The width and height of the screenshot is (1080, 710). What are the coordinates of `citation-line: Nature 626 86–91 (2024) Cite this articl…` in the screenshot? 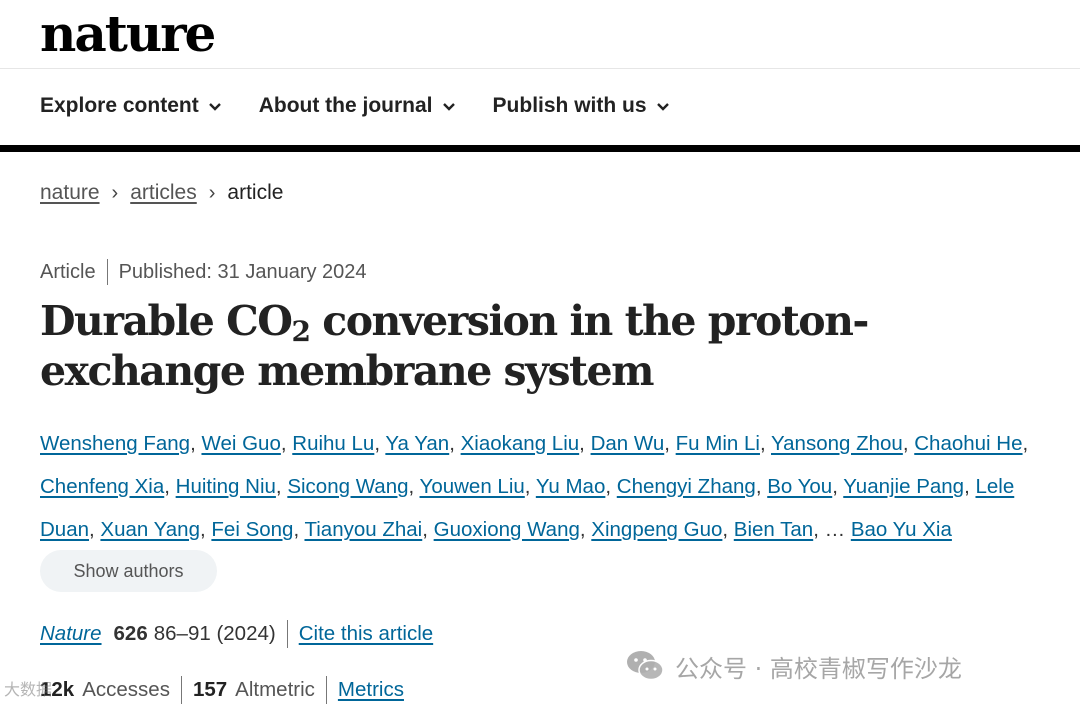 It's located at (236, 634).